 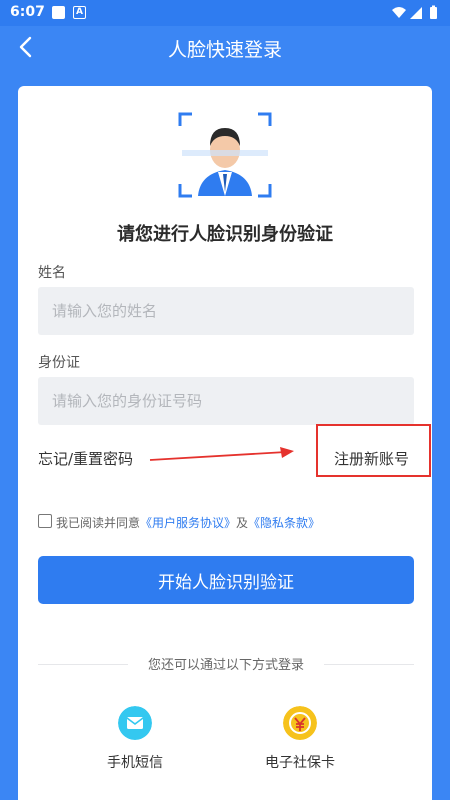 What do you see at coordinates (226, 401) in the screenshot?
I see `id-number-input` at bounding box center [226, 401].